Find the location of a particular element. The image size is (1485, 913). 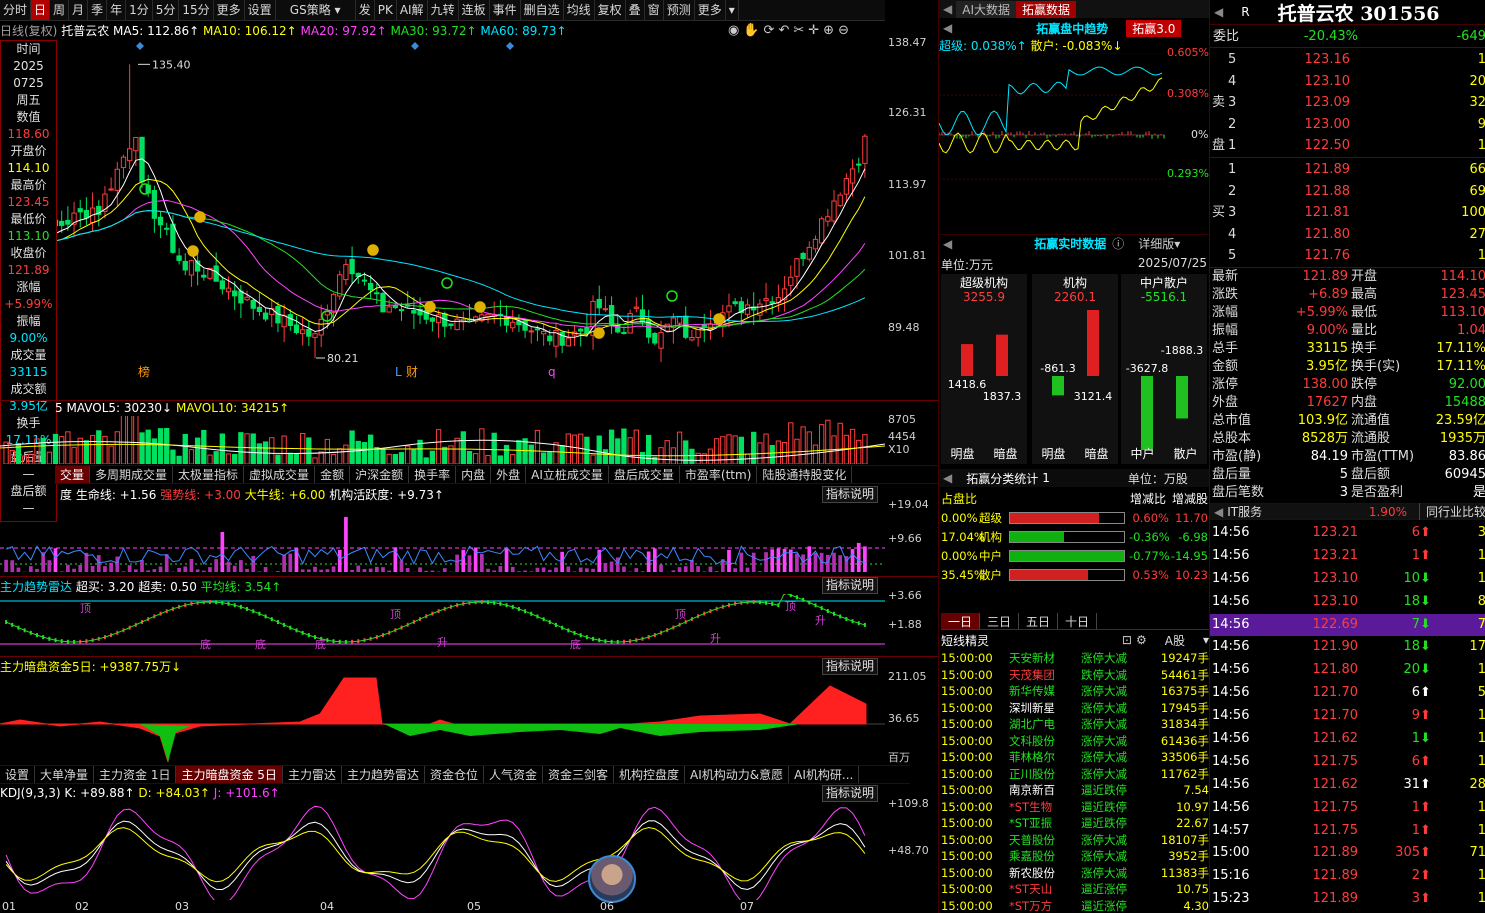

indicator-tab: 市盈率(ttm) is located at coordinates (719, 474).